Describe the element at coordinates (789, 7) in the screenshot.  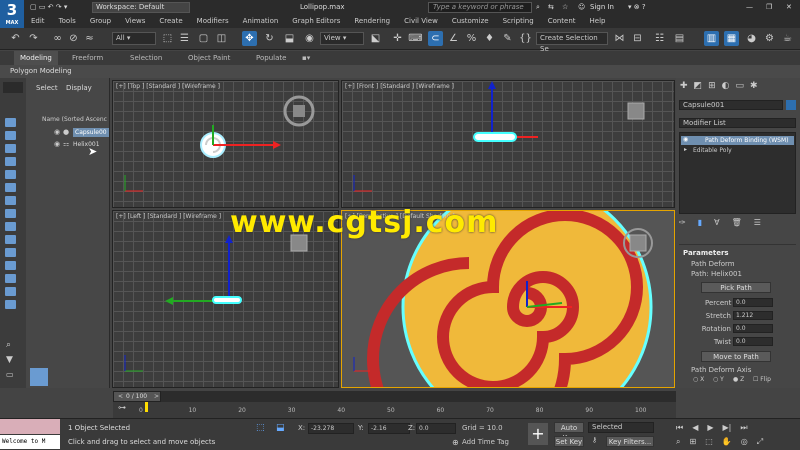
I see `close-icon: ✕` at that location.